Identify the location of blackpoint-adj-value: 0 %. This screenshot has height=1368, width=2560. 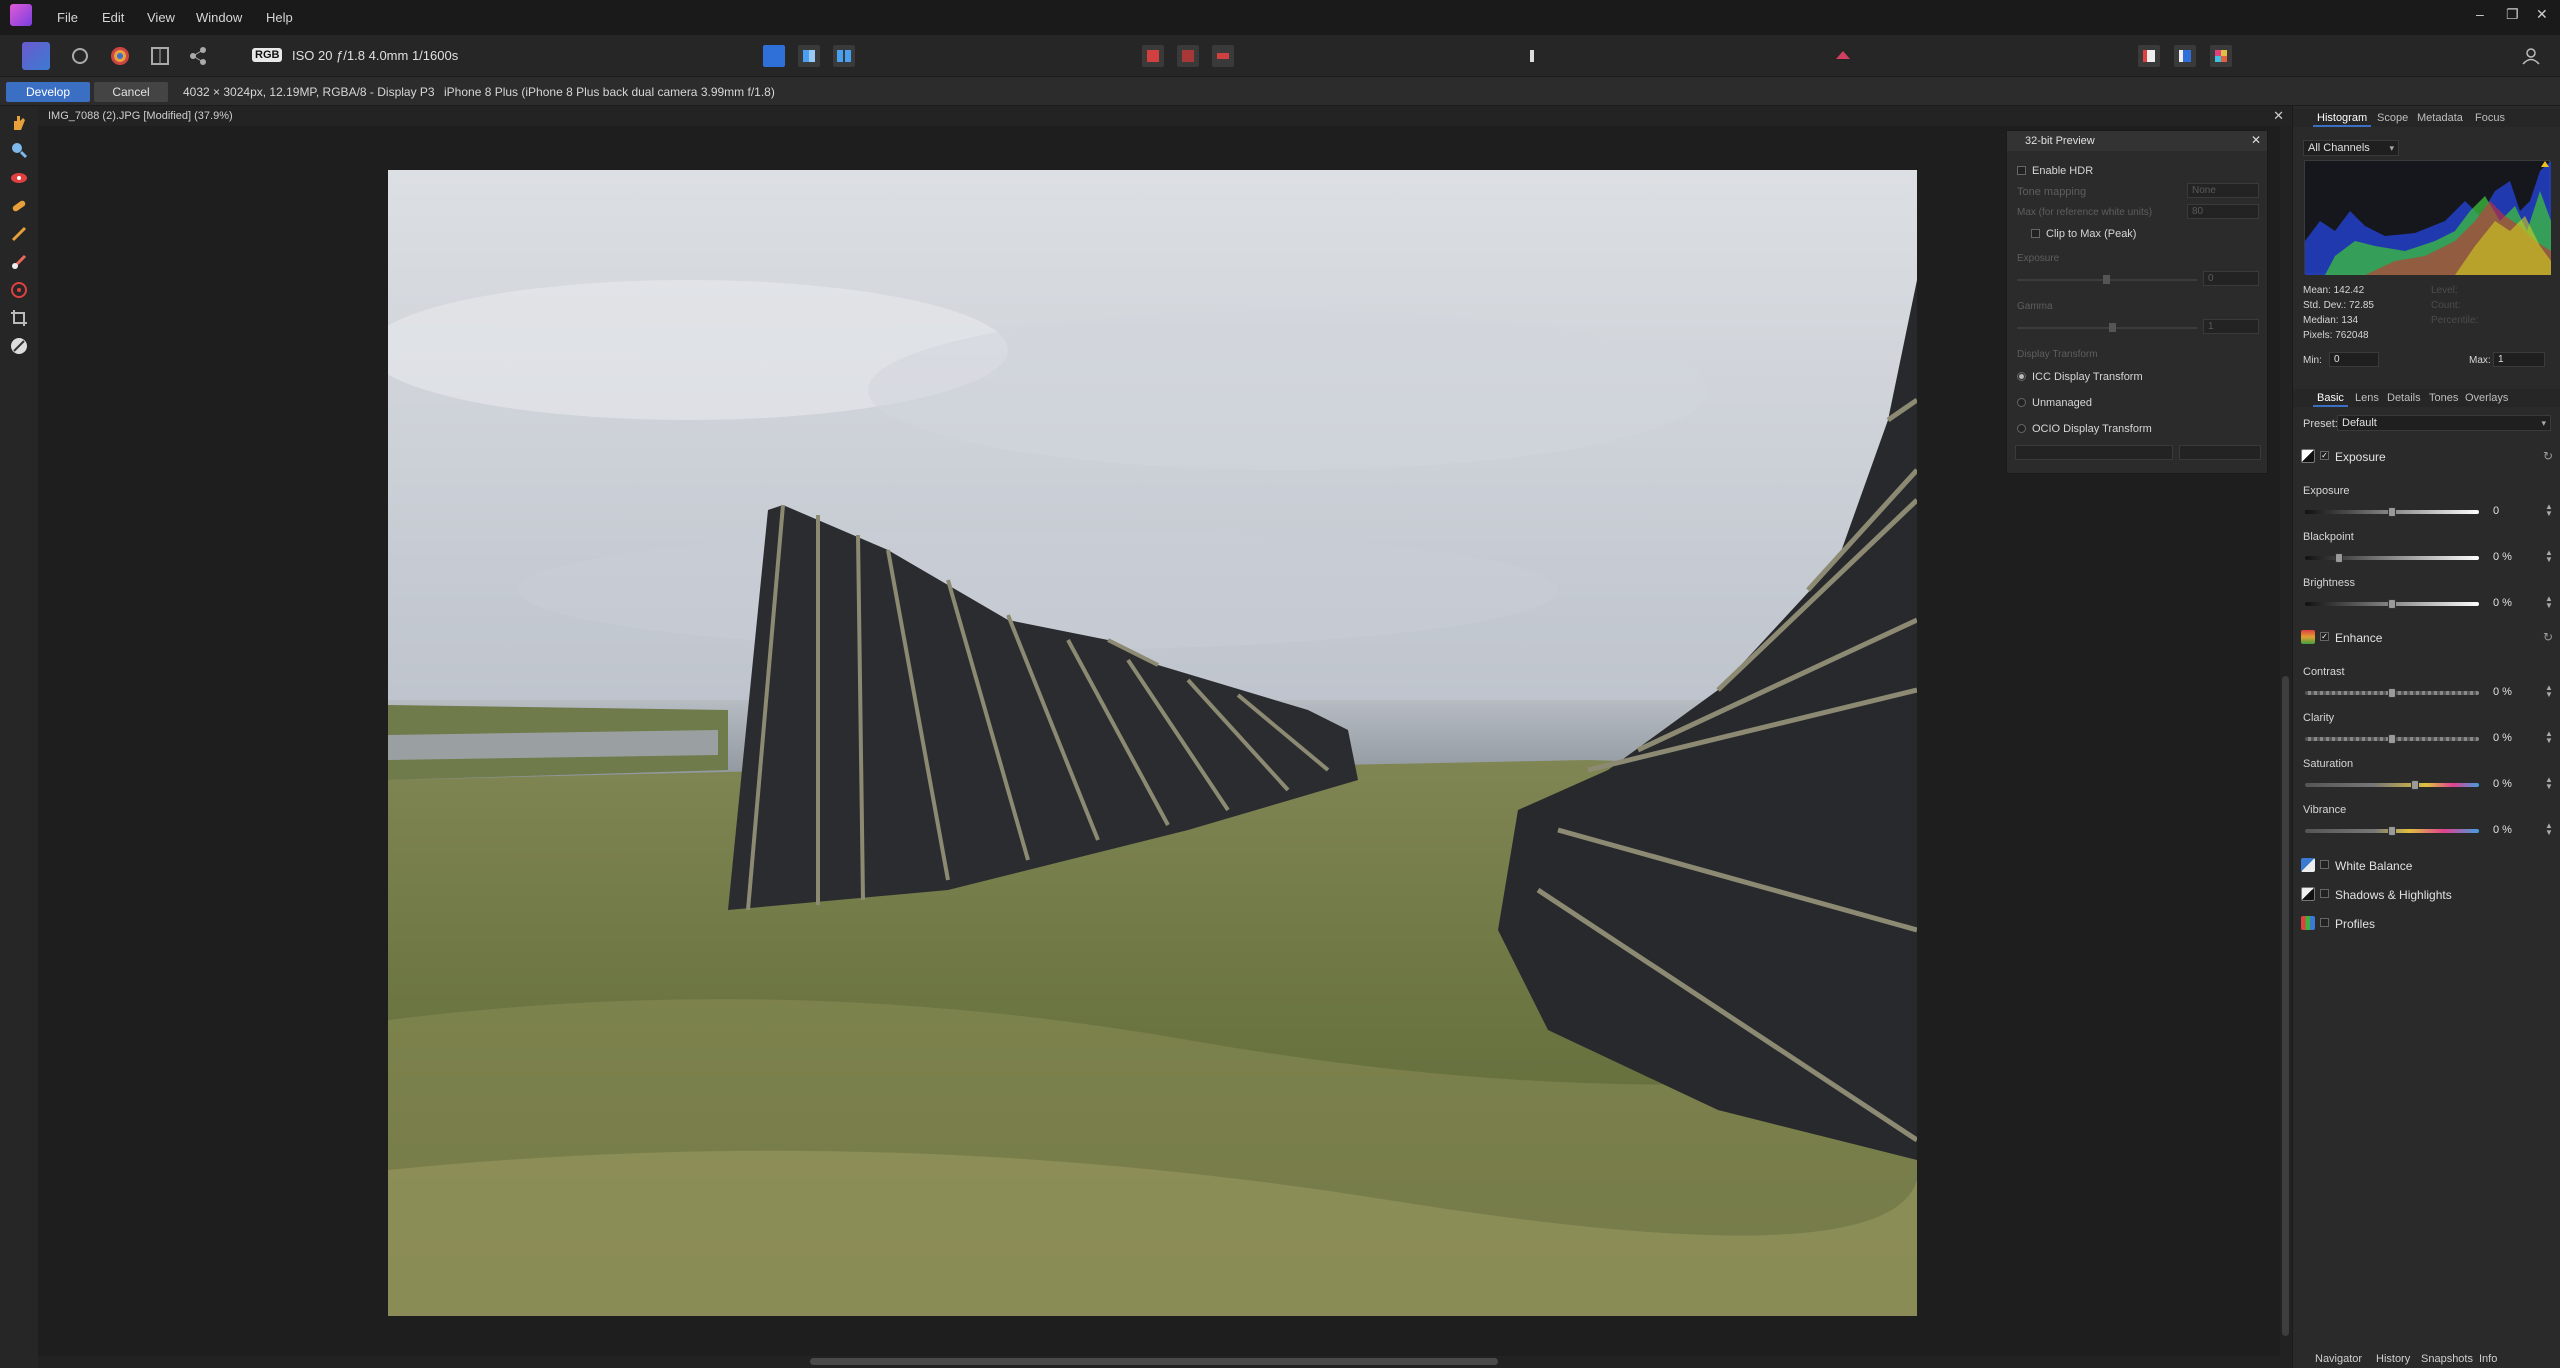
(2514, 557).